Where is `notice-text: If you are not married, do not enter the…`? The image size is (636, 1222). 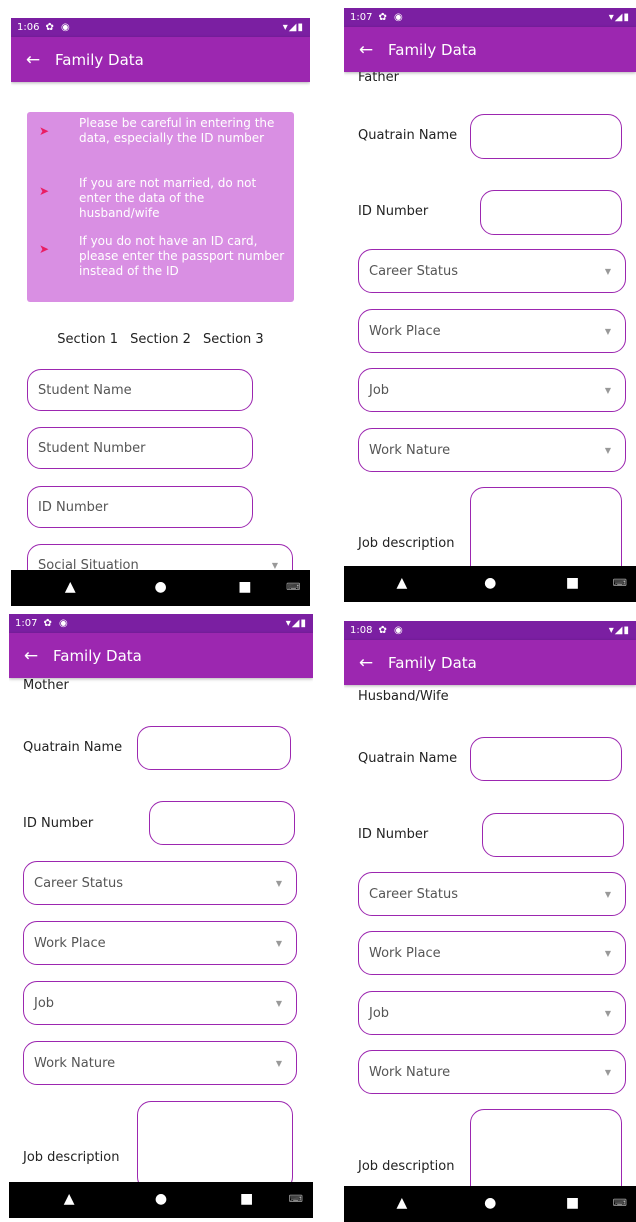 notice-text: If you are not married, do not enter the… is located at coordinates (168, 198).